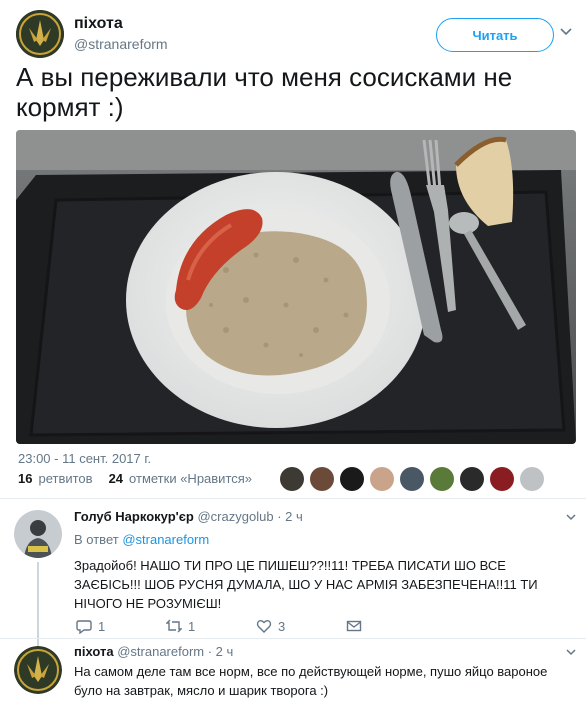 Image resolution: width=586 pixels, height=708 pixels. What do you see at coordinates (301, 626) in the screenshot?
I see `like-button: 3` at bounding box center [301, 626].